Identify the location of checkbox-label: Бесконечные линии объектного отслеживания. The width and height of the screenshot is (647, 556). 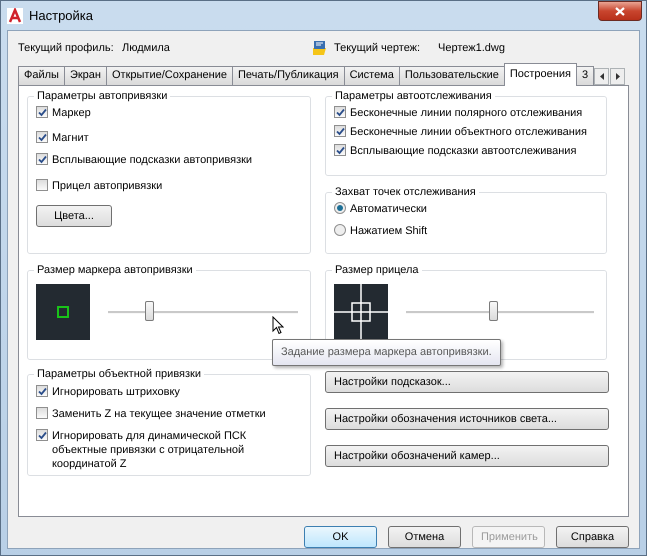
(468, 132).